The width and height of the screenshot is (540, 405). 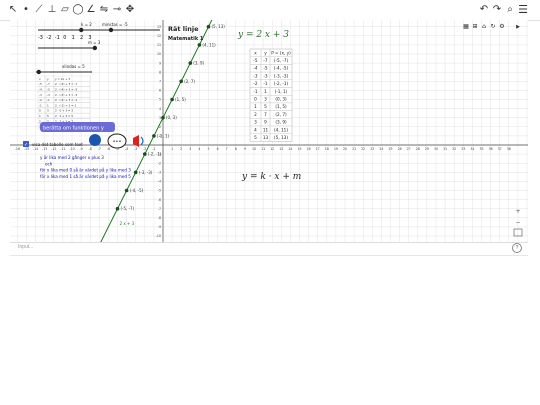 What do you see at coordinates (111, 30) in the screenshot?
I see `slider-minstas-knob` at bounding box center [111, 30].